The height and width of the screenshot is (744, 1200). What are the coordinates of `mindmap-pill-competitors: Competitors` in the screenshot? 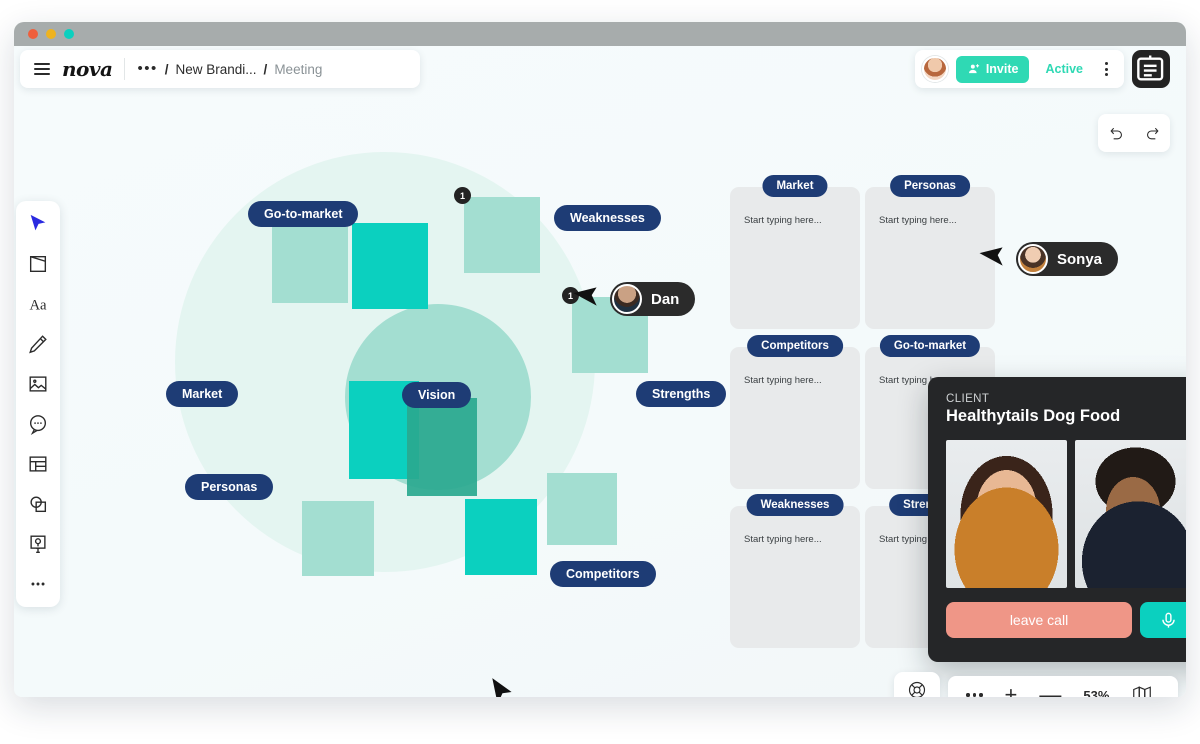 It's located at (603, 574).